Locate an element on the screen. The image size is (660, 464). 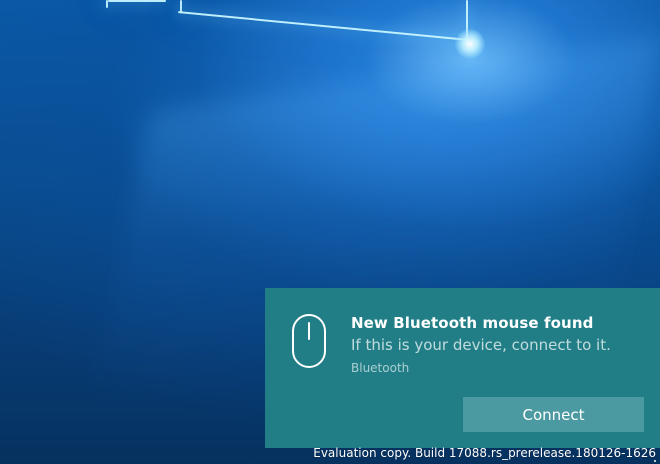
mouse-icon is located at coordinates (309, 341).